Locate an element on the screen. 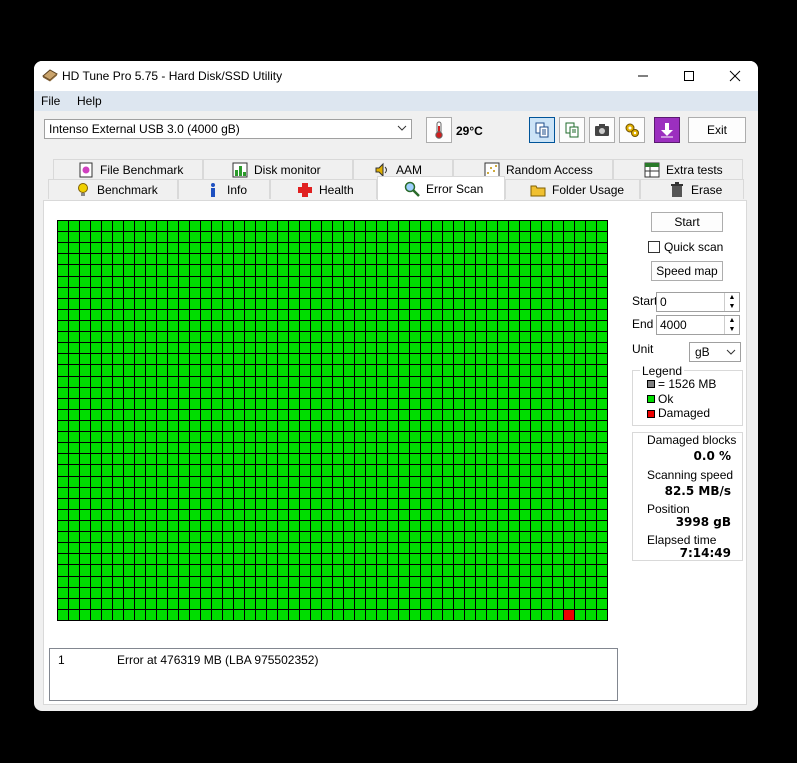  copy-text-button is located at coordinates (542, 130).